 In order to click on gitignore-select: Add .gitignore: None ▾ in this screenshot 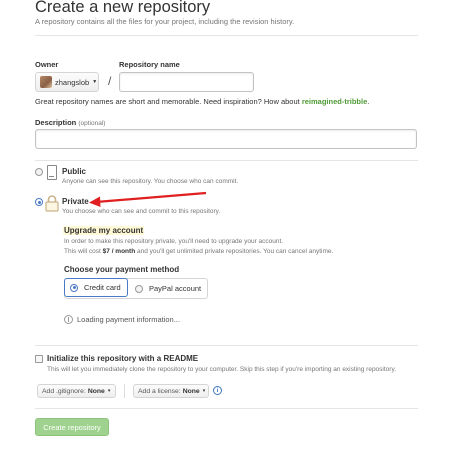, I will do `click(76, 391)`.